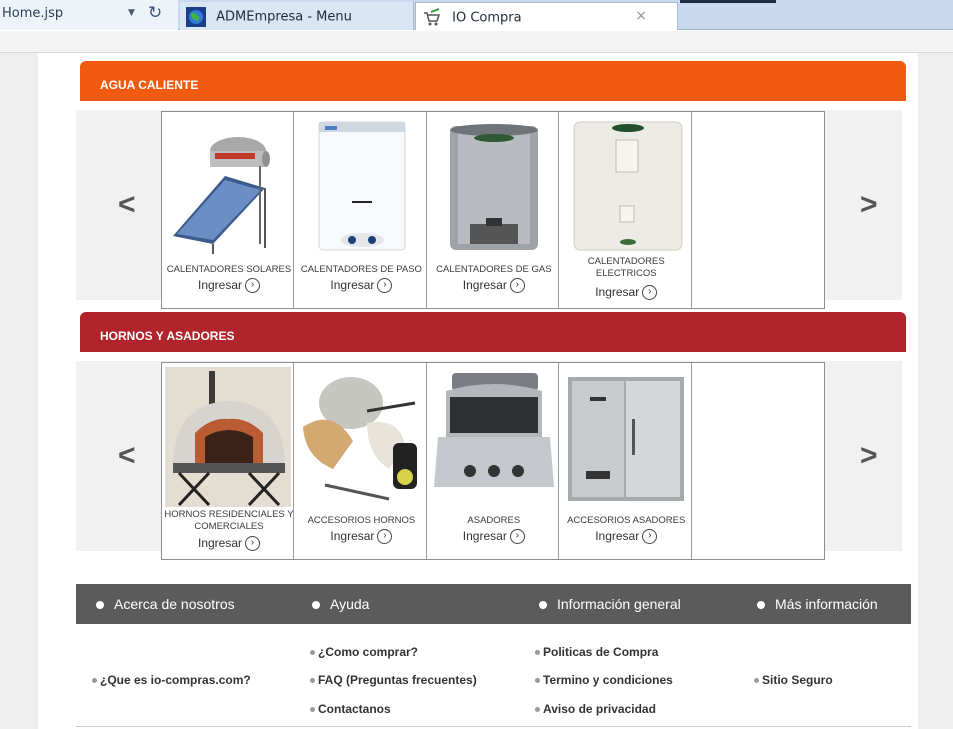  I want to click on product-caption: HORNOS RESIDENCIALES Y COMERCIALES, so click(229, 520).